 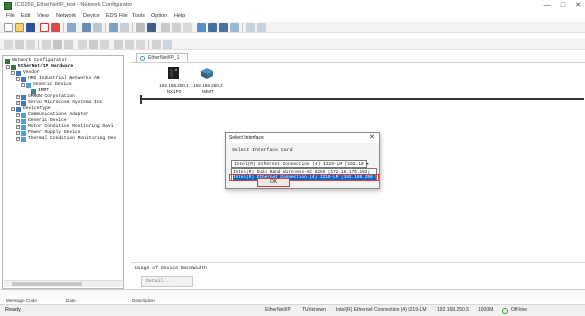 I want to click on menu-network: Network, so click(x=66, y=16).